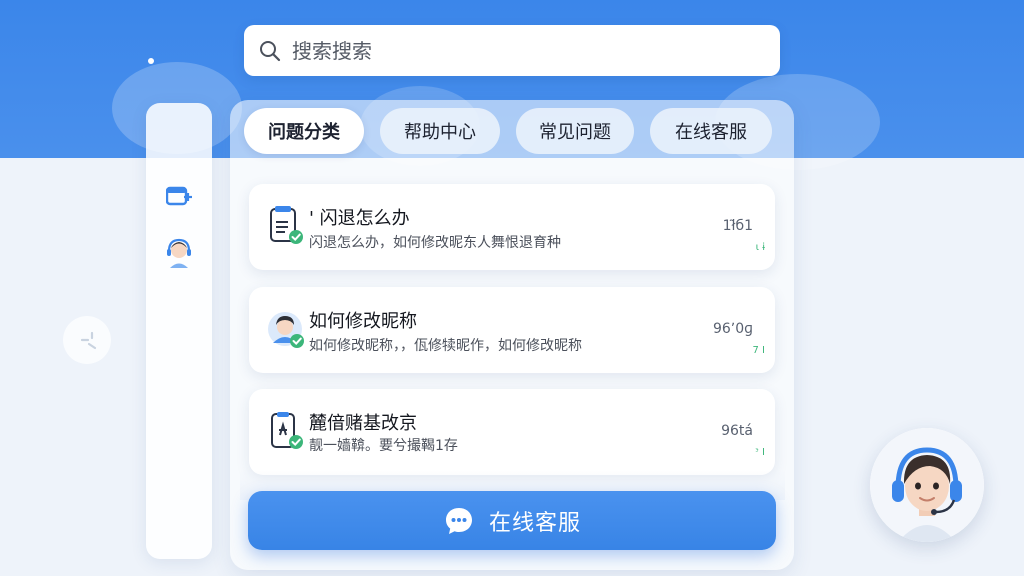 Image resolution: width=1024 pixels, height=576 pixels. Describe the element at coordinates (512, 330) in the screenshot. I see `list-item: 如何修改昵称 如何修改昵称，，佤修犊昵作，如何修改昵称 96ʼ0ɡ 7 I` at that location.